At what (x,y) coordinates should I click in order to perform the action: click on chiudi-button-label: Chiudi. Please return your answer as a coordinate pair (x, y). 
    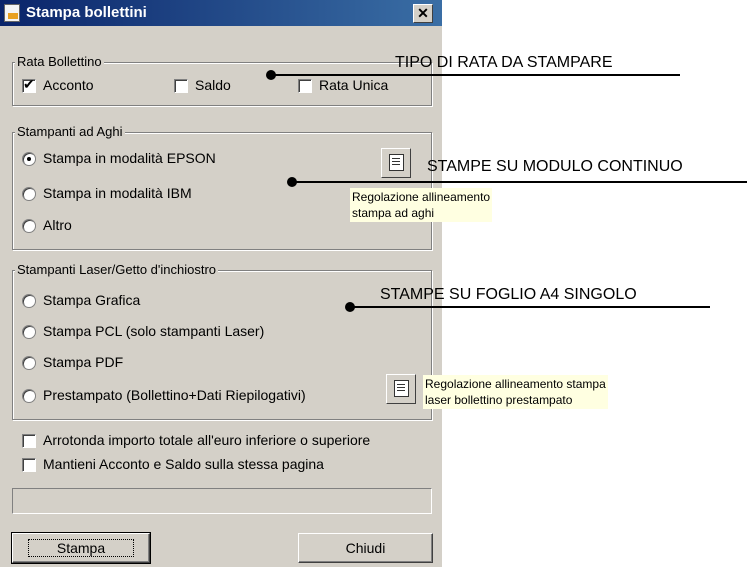
    Looking at the image, I should click on (365, 548).